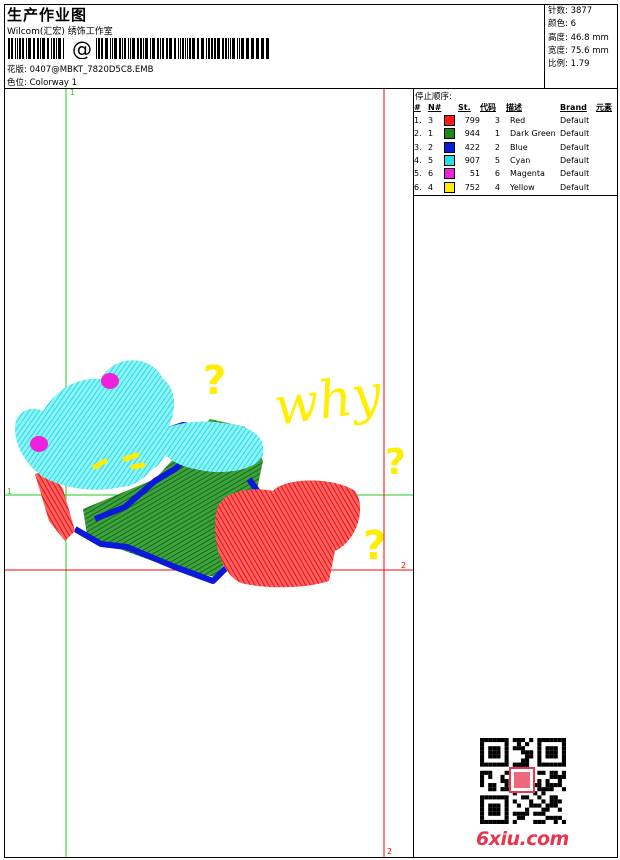  Describe the element at coordinates (520, 161) in the screenshot. I see `row-desc: Cyan` at that location.